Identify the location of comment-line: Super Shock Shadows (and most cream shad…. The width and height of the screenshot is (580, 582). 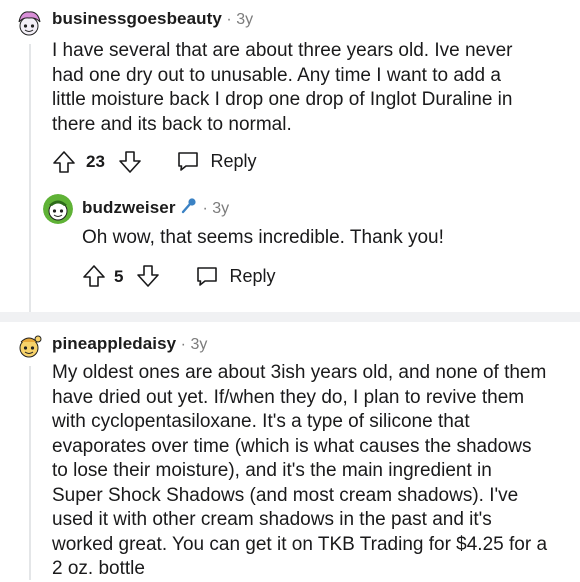
(285, 495).